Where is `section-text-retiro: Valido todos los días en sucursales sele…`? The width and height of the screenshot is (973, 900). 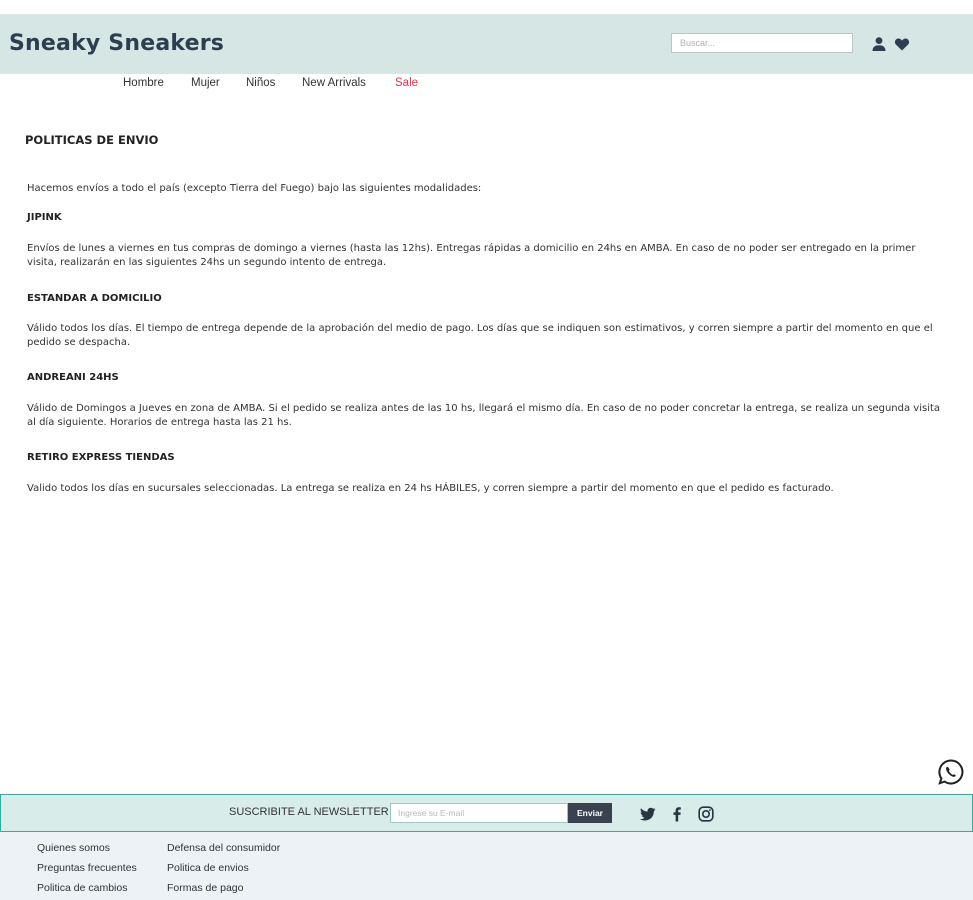 section-text-retiro: Valido todos los días en sucursales sele… is located at coordinates (430, 488).